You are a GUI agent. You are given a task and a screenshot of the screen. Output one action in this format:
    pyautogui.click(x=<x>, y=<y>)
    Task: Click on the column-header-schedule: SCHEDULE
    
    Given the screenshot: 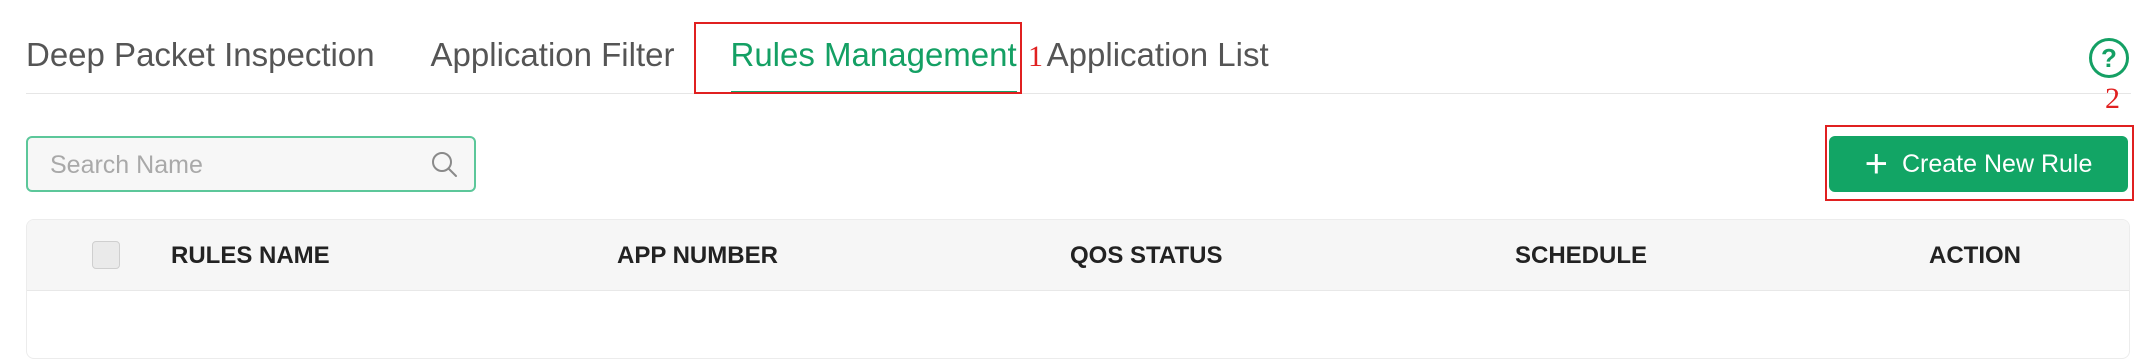 What is the action you would take?
    pyautogui.click(x=1581, y=256)
    